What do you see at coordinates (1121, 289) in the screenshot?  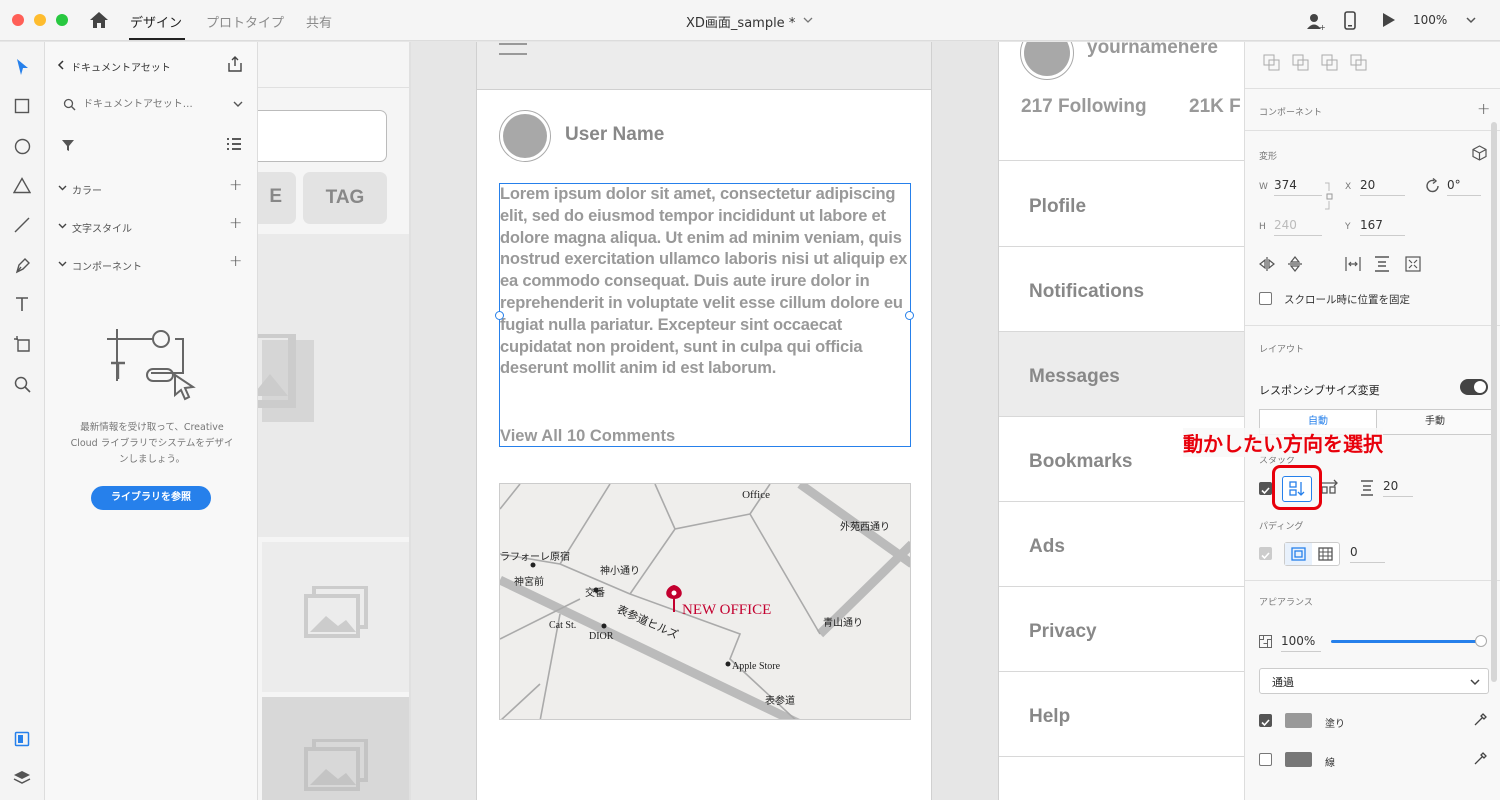 I see `menu-item-notifications: Notifications` at bounding box center [1121, 289].